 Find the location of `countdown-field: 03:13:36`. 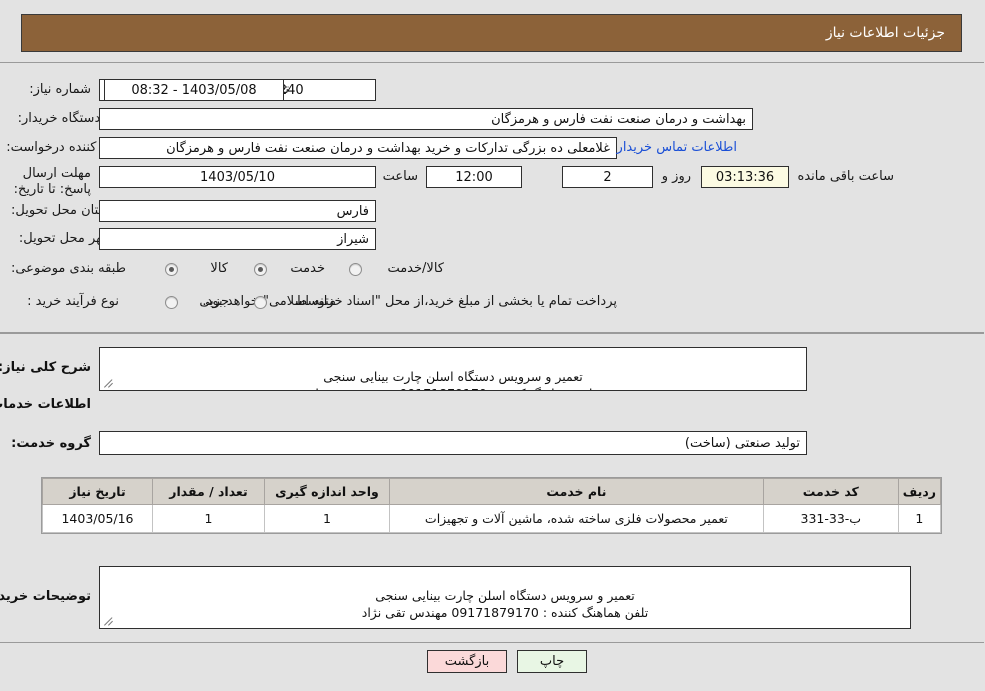

countdown-field: 03:13:36 is located at coordinates (746, 177).